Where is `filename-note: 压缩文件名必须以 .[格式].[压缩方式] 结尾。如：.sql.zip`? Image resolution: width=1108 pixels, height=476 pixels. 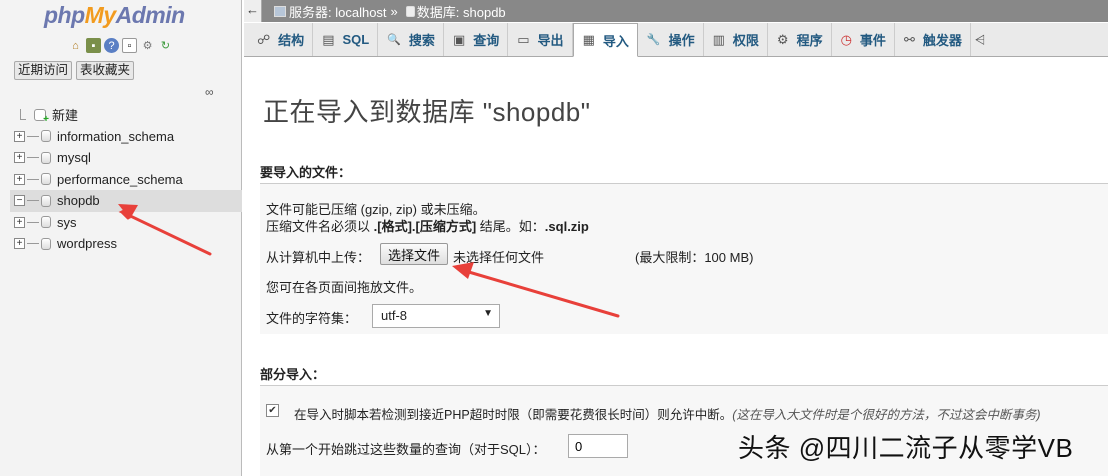 filename-note: 压缩文件名必须以 .[格式].[压缩方式] 结尾。如：.sql.zip is located at coordinates (427, 225).